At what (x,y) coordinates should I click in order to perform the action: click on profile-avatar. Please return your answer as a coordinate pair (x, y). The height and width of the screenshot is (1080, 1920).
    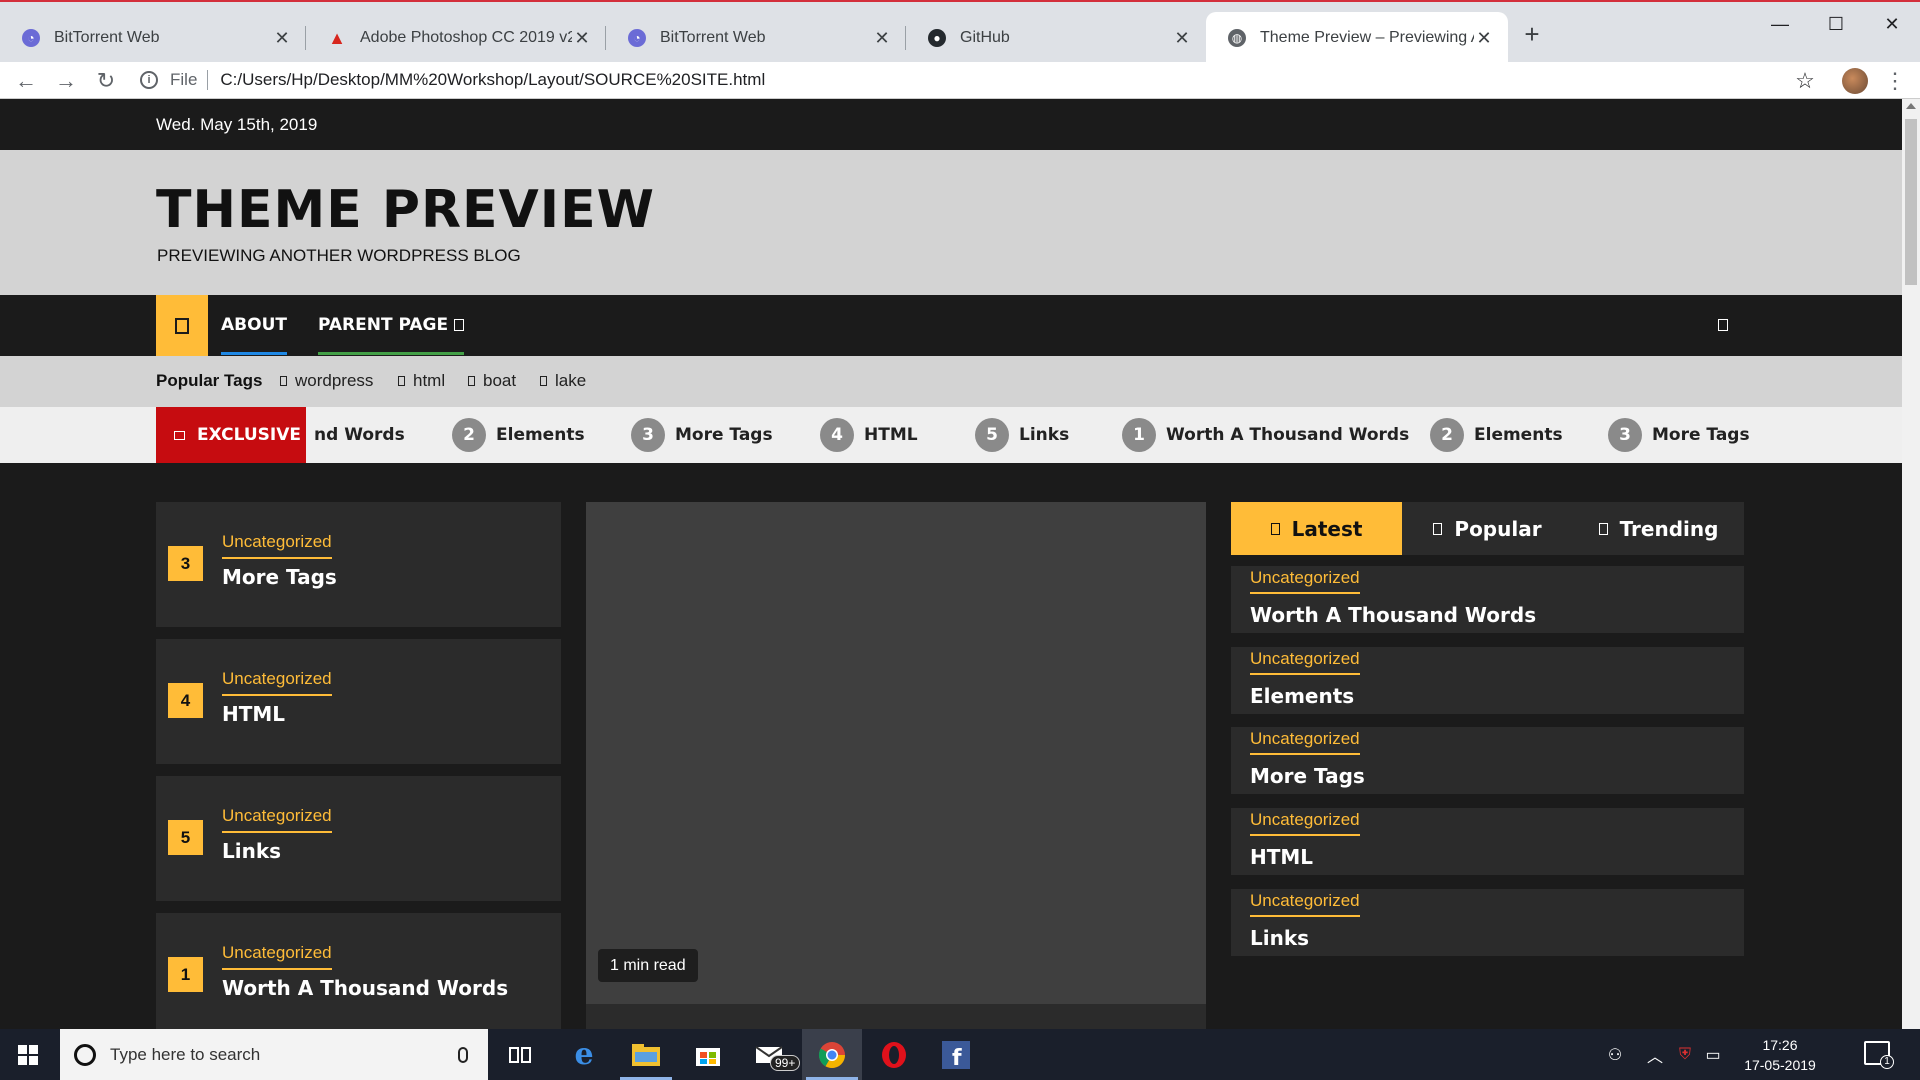
    Looking at the image, I should click on (1855, 81).